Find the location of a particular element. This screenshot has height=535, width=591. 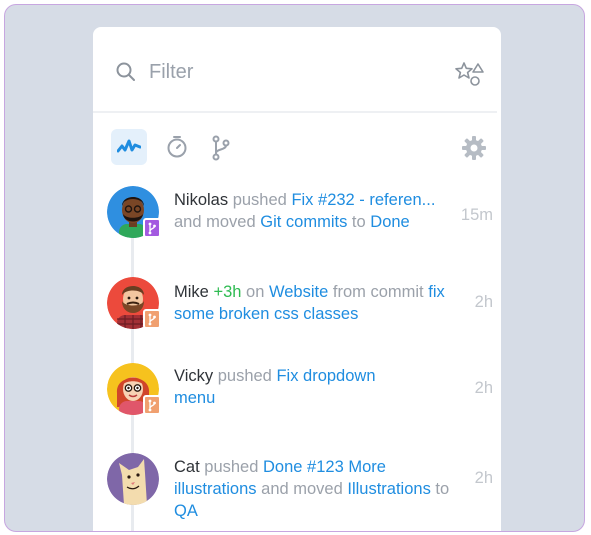

actor-name: Mike is located at coordinates (191, 292).